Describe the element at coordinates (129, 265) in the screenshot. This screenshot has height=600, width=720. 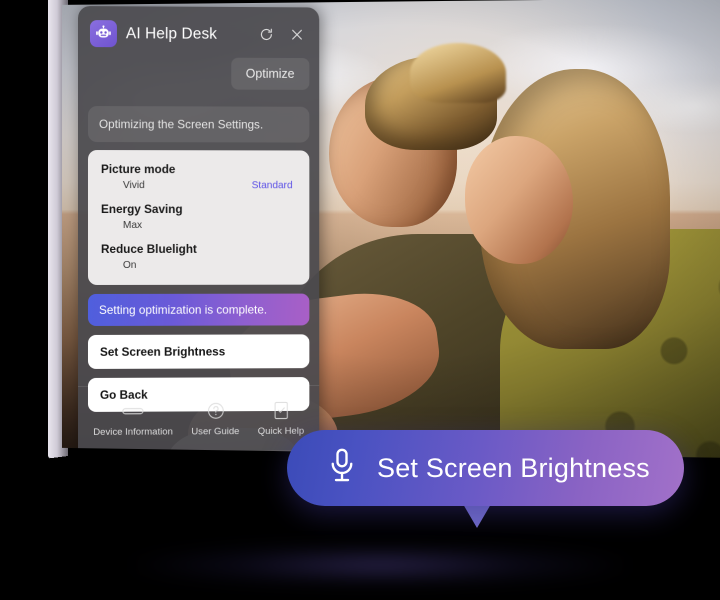
I see `setting-old-value: On` at that location.